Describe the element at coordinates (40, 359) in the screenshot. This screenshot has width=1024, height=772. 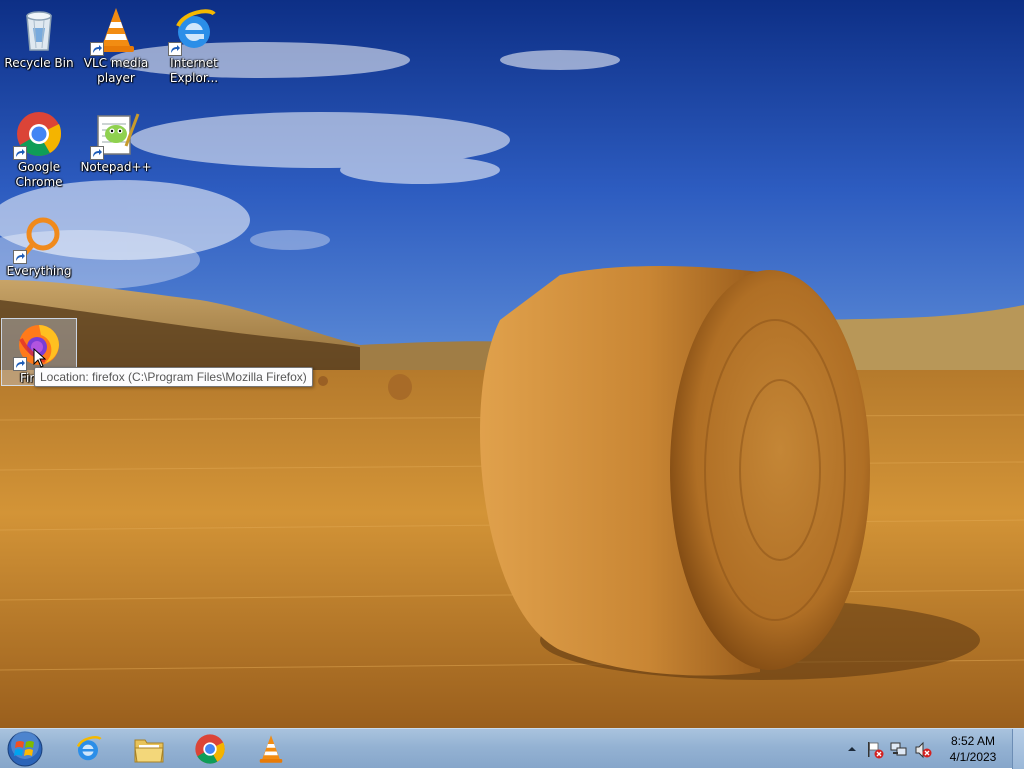
I see `mouse-cursor-icon` at that location.